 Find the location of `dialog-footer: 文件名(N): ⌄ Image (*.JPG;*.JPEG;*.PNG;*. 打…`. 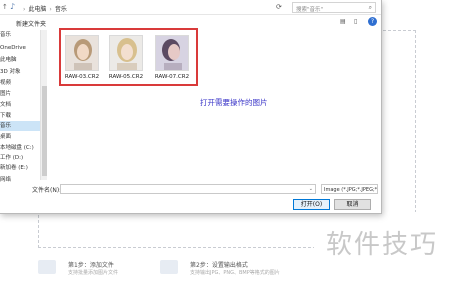

dialog-footer: 文件名(N): ⌄ Image (*.JPG;*.JPEG;*.PNG;*. 打… is located at coordinates (190, 197).